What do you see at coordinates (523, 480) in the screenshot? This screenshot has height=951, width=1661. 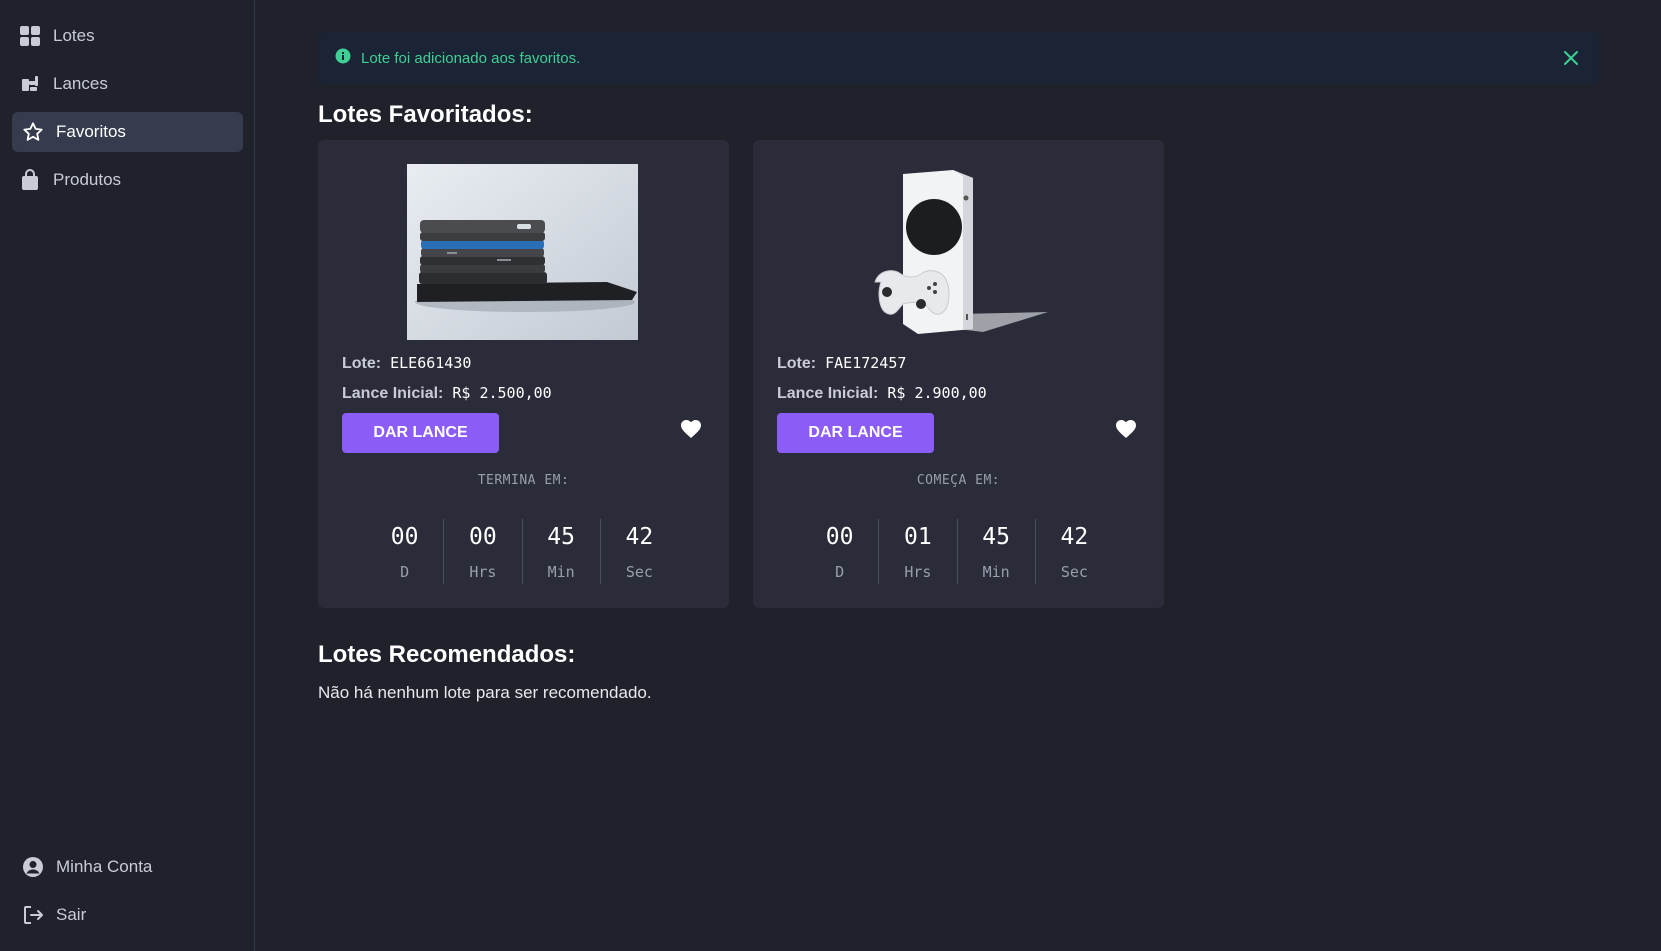 I see `countdown-label: TERMINA EM:` at bounding box center [523, 480].